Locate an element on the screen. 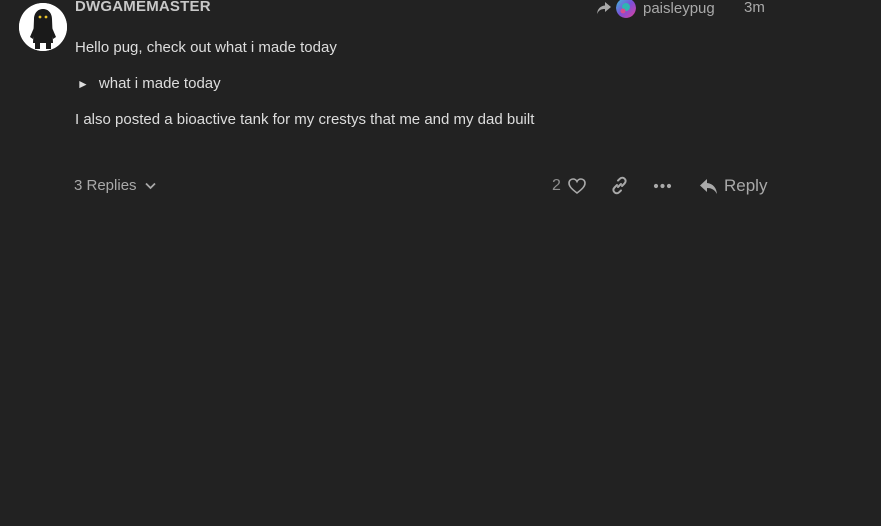  reply-button: Reply is located at coordinates (733, 186).